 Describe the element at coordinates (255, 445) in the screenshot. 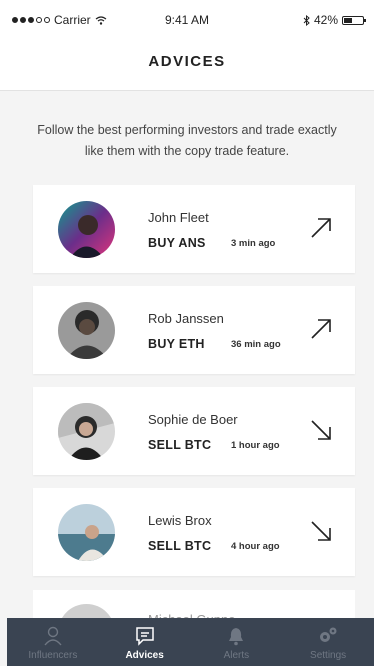

I see `advice-time: 1 hour ago` at that location.